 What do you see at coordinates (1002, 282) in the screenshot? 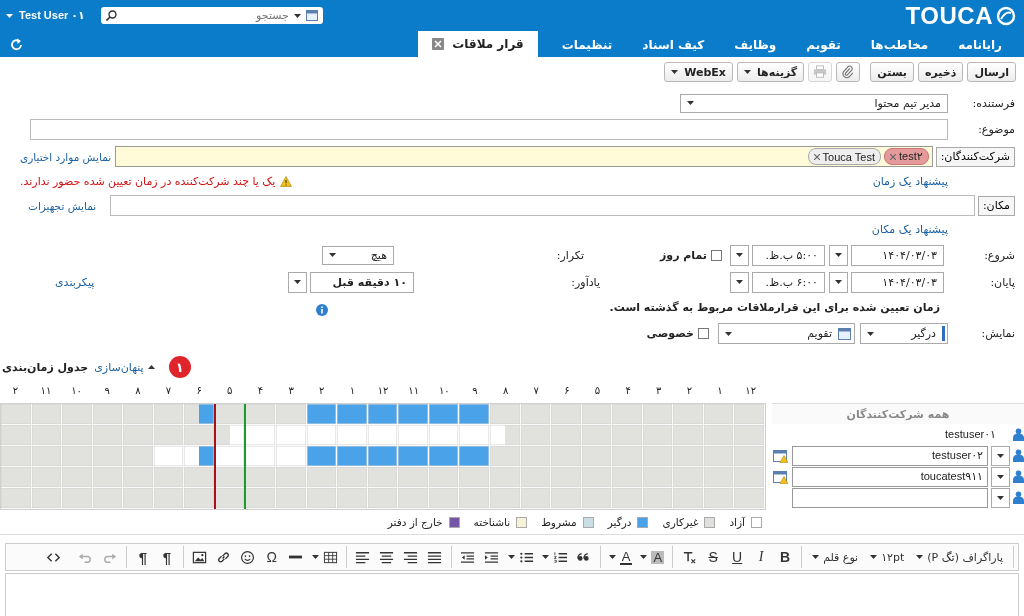
I see `field-label: پایان:` at bounding box center [1002, 282].